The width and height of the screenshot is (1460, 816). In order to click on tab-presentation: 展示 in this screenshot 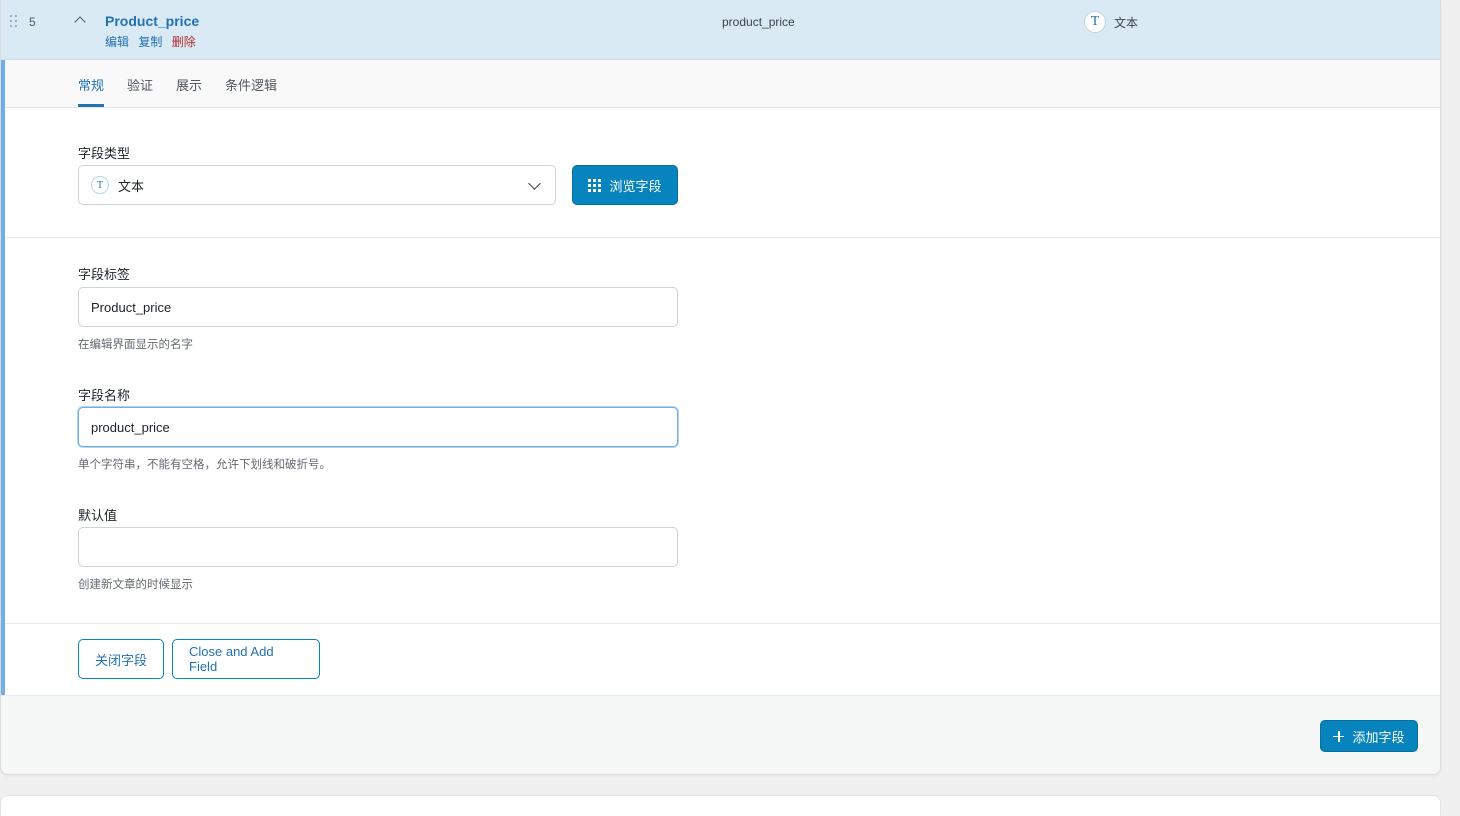, I will do `click(189, 84)`.